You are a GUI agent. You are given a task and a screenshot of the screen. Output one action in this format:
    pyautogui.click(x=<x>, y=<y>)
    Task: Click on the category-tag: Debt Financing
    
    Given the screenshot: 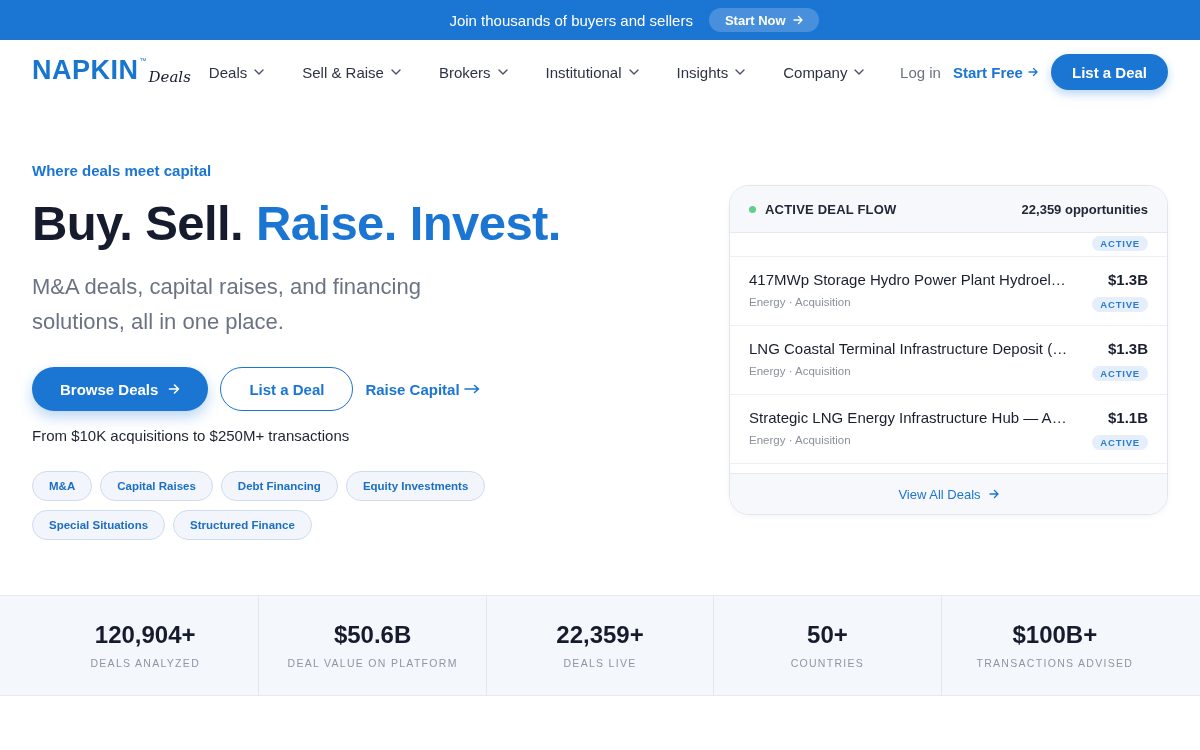 What is the action you would take?
    pyautogui.click(x=279, y=486)
    